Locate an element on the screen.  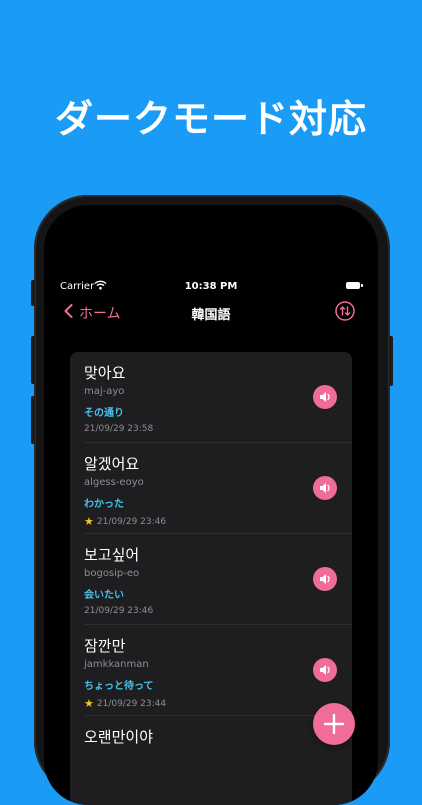
swap-vertical-icon is located at coordinates (345, 311).